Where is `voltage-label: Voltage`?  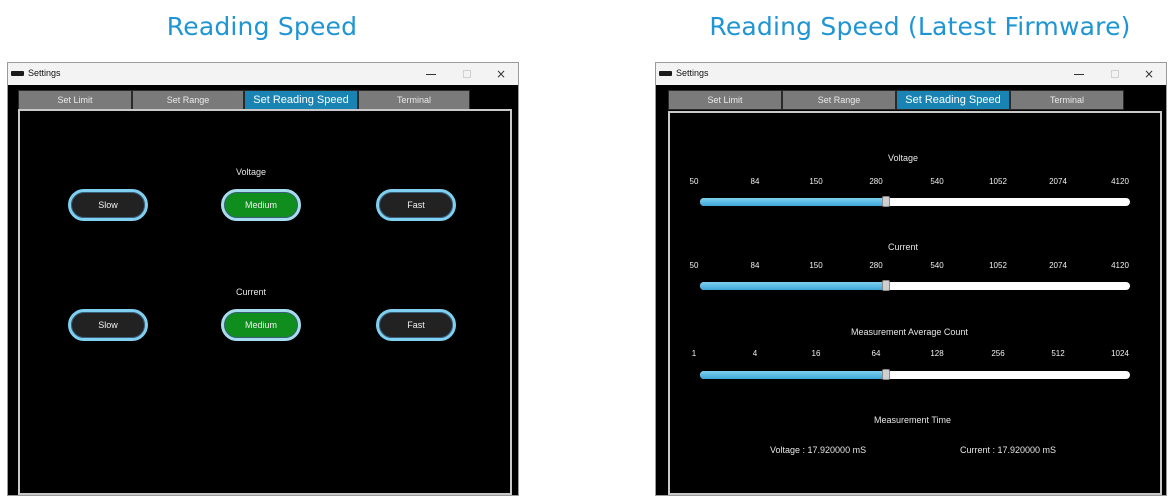
voltage-label: Voltage is located at coordinates (251, 172).